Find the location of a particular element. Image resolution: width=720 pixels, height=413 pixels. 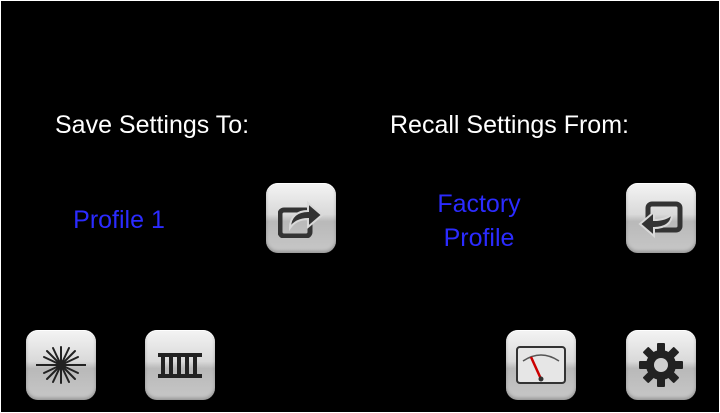

save-settings-heading: Save Settings To: is located at coordinates (152, 125).